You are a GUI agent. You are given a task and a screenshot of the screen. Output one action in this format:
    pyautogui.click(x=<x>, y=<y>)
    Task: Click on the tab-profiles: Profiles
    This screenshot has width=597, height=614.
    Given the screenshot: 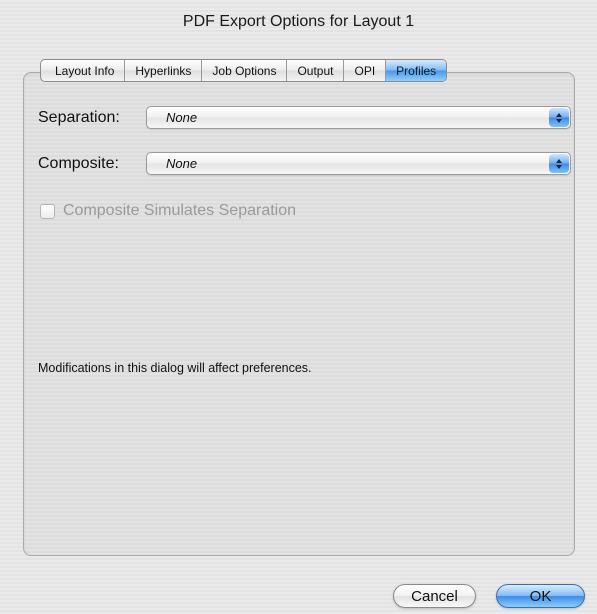 What is the action you would take?
    pyautogui.click(x=416, y=70)
    